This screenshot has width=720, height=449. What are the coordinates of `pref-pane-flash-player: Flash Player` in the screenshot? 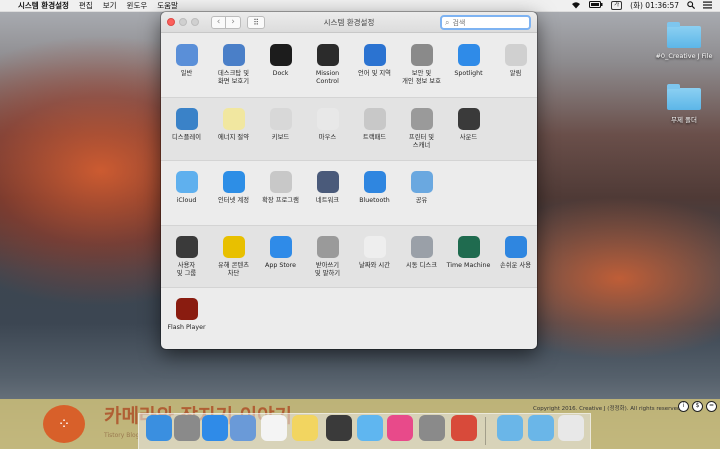 It's located at (186, 323).